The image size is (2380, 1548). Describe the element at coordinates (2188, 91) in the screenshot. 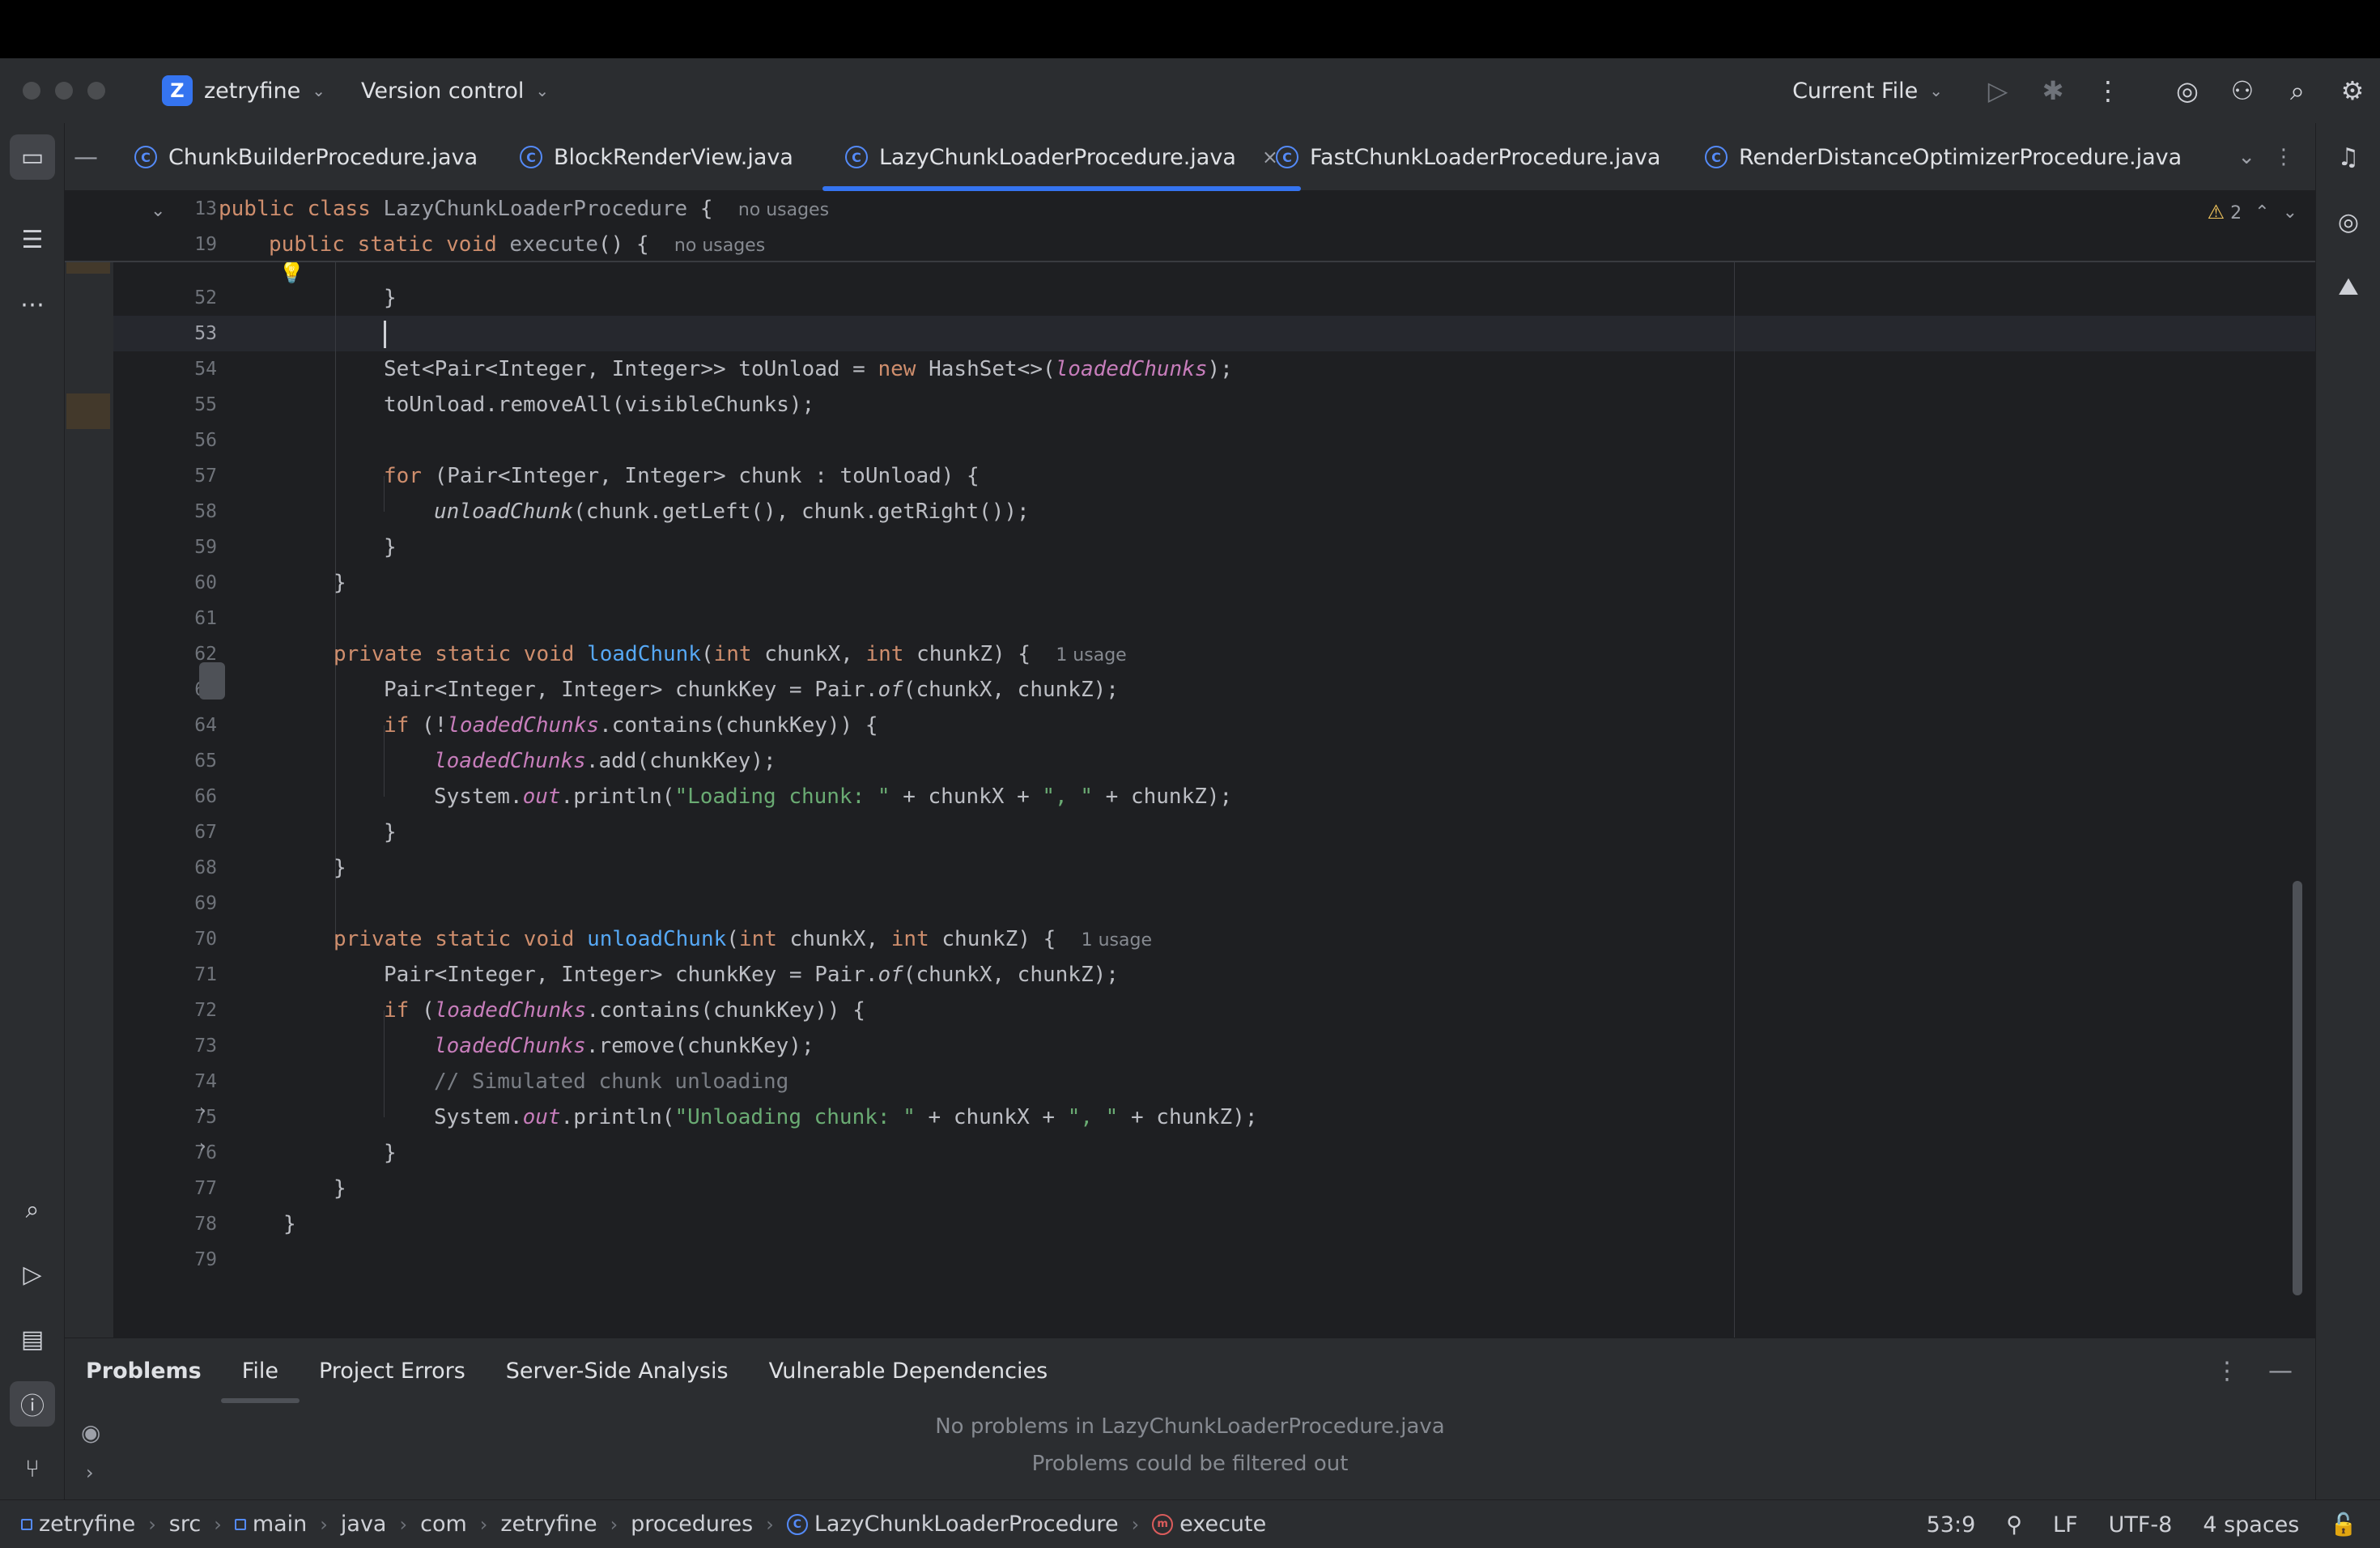

I see `ai-assistant-icon: ◎` at that location.